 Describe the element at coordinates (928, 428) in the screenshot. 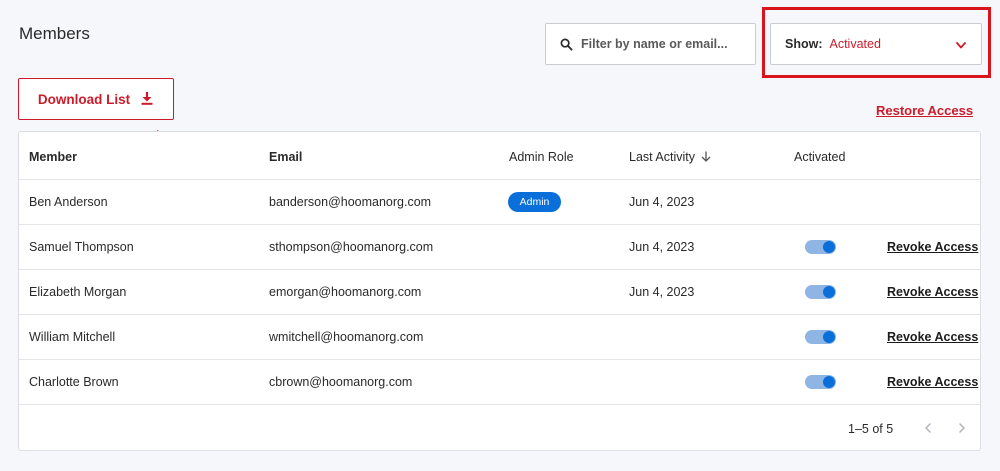

I see `chevron-left-icon` at that location.